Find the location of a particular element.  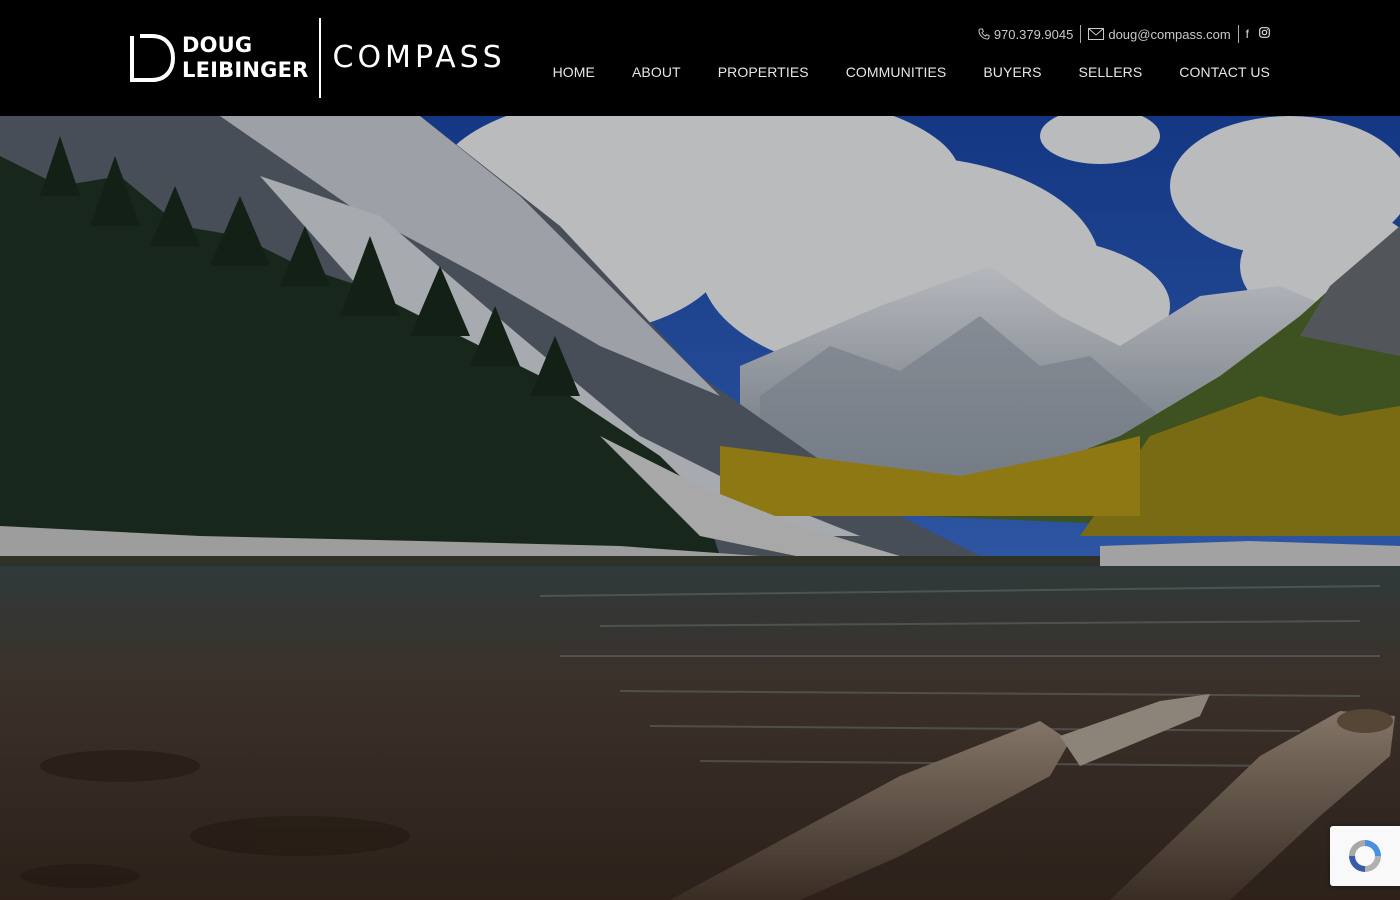

agent-name: DOUG LEIBINGER is located at coordinates (245, 58).